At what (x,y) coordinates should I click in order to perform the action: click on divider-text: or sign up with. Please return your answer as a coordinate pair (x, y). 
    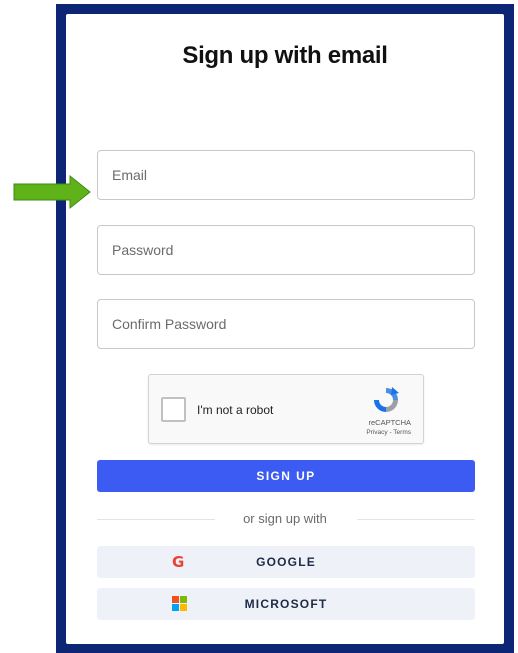
    Looking at the image, I should click on (285, 518).